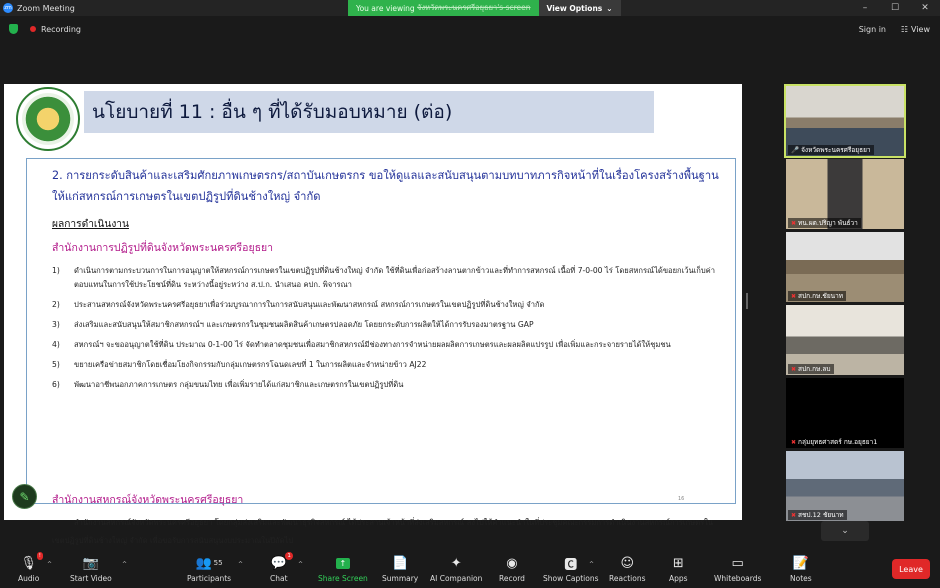 This screenshot has height=588, width=940. I want to click on close-button: ✕, so click(925, 8).